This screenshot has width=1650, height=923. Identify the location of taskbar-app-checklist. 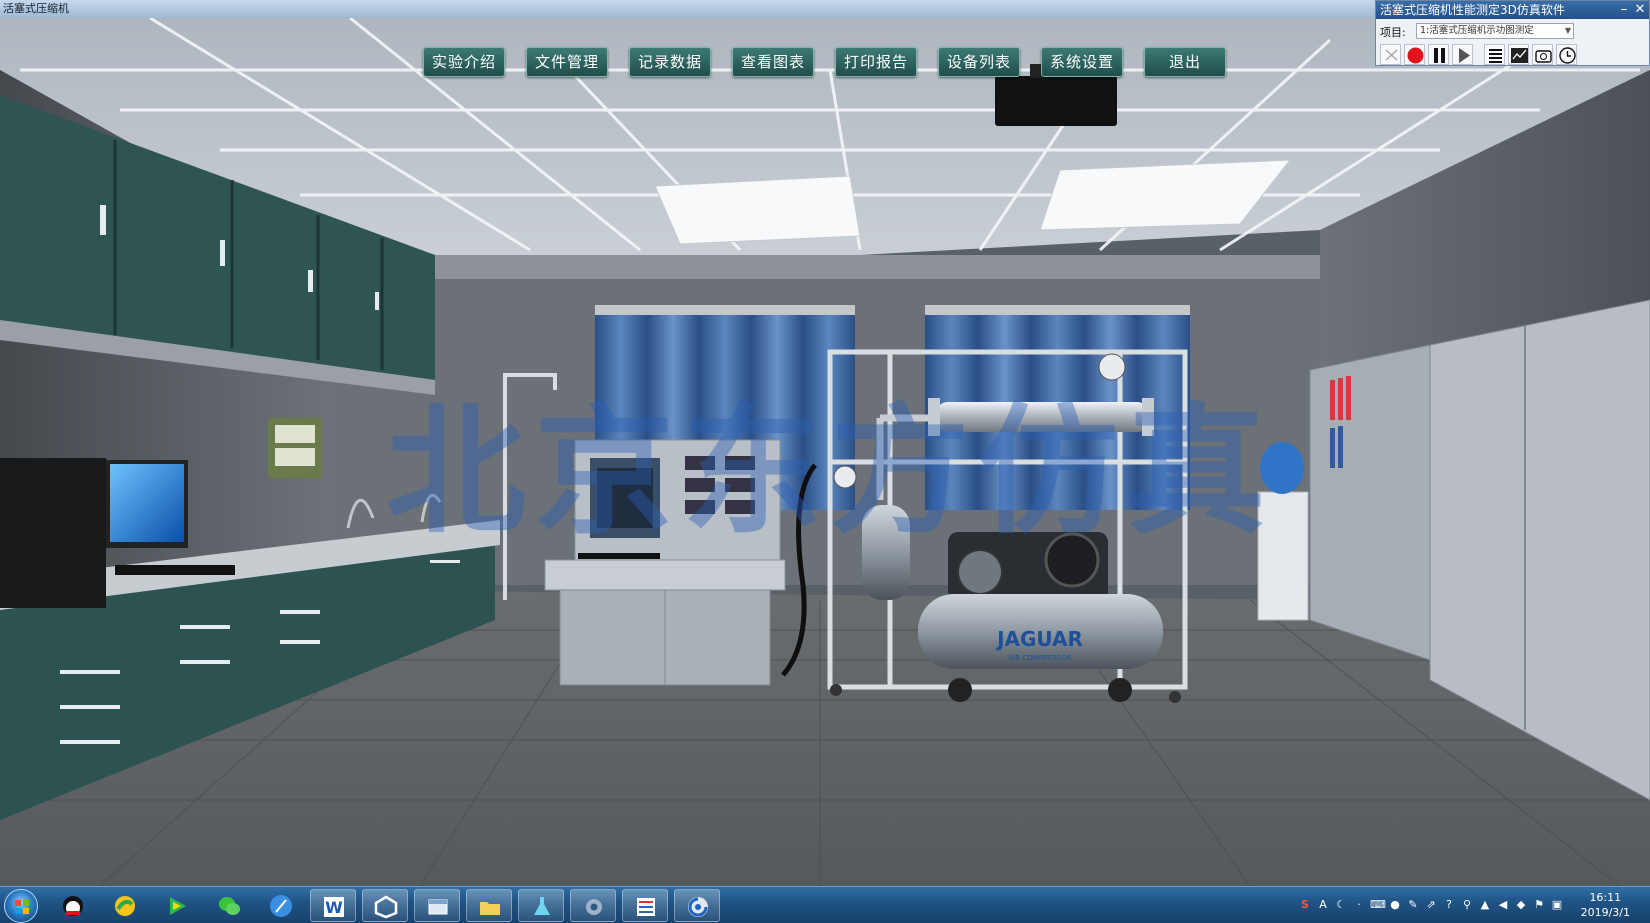
(645, 905).